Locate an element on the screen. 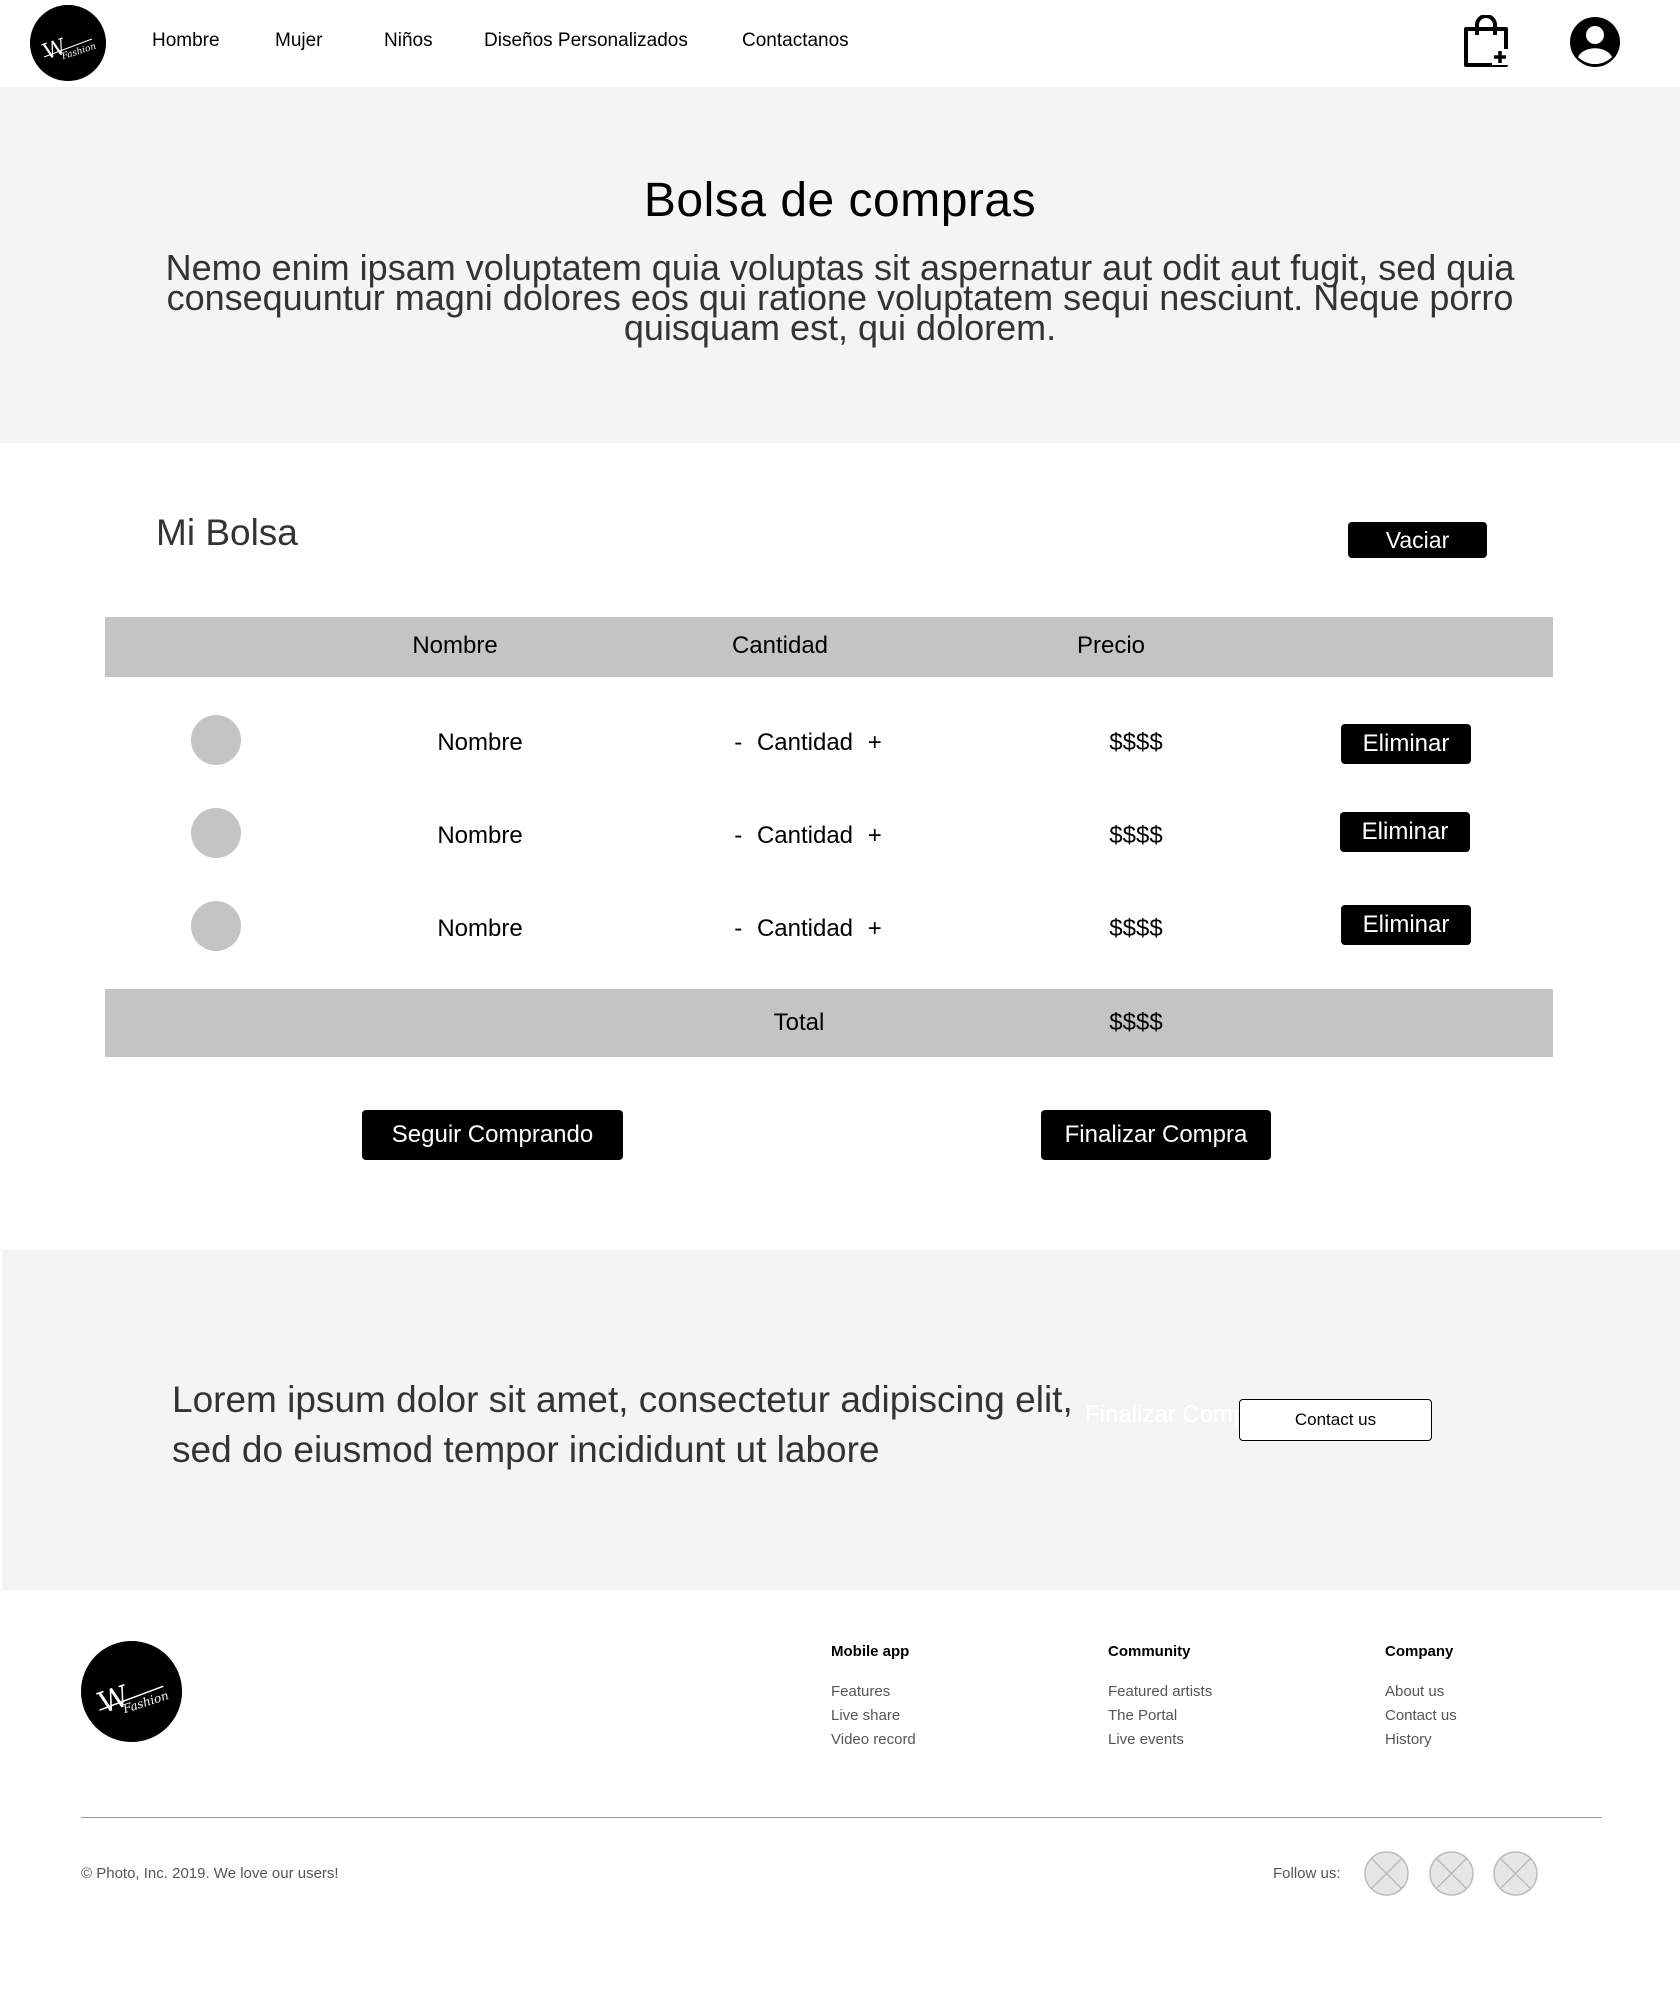 The image size is (1680, 2000). checkout-button: Finalizar Compra is located at coordinates (1156, 1135).